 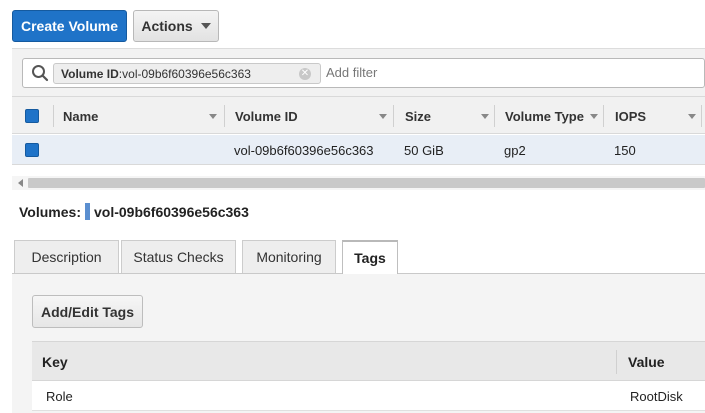 I want to click on tab-label: Description, so click(x=66, y=257).